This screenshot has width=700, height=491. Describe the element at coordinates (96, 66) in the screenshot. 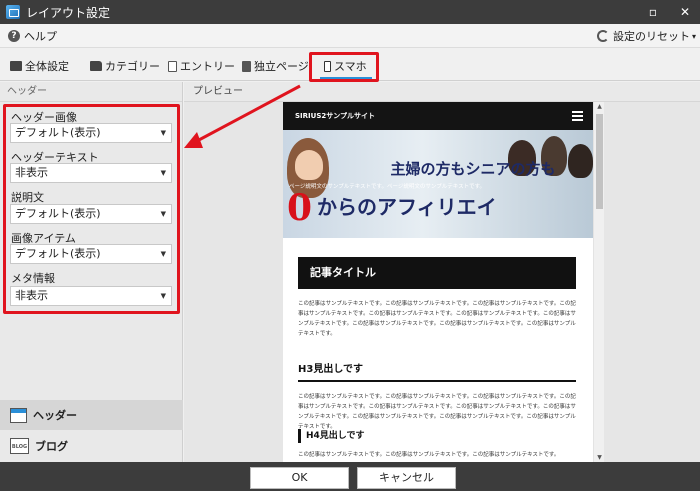

I see `folder-icon` at that location.